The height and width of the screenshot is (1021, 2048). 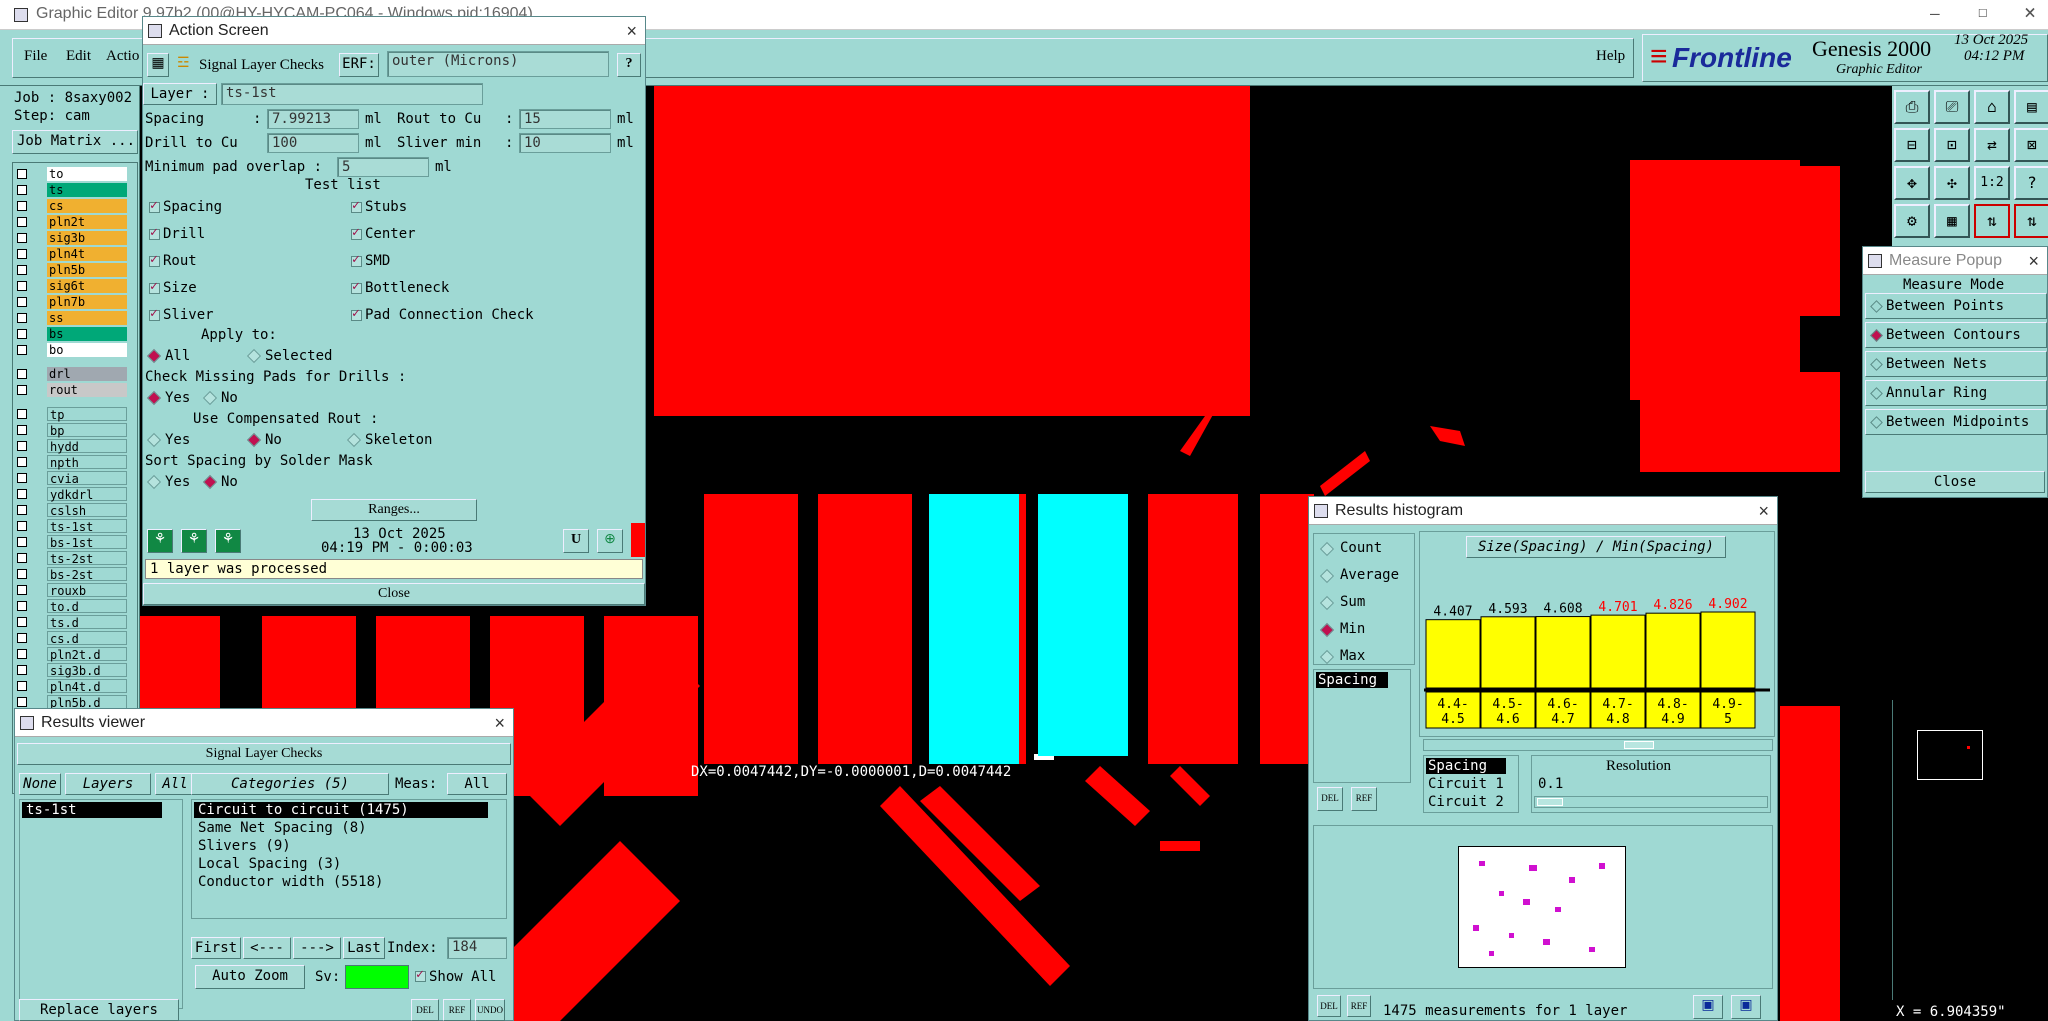 I want to click on mode-max-radio, so click(x=1327, y=657).